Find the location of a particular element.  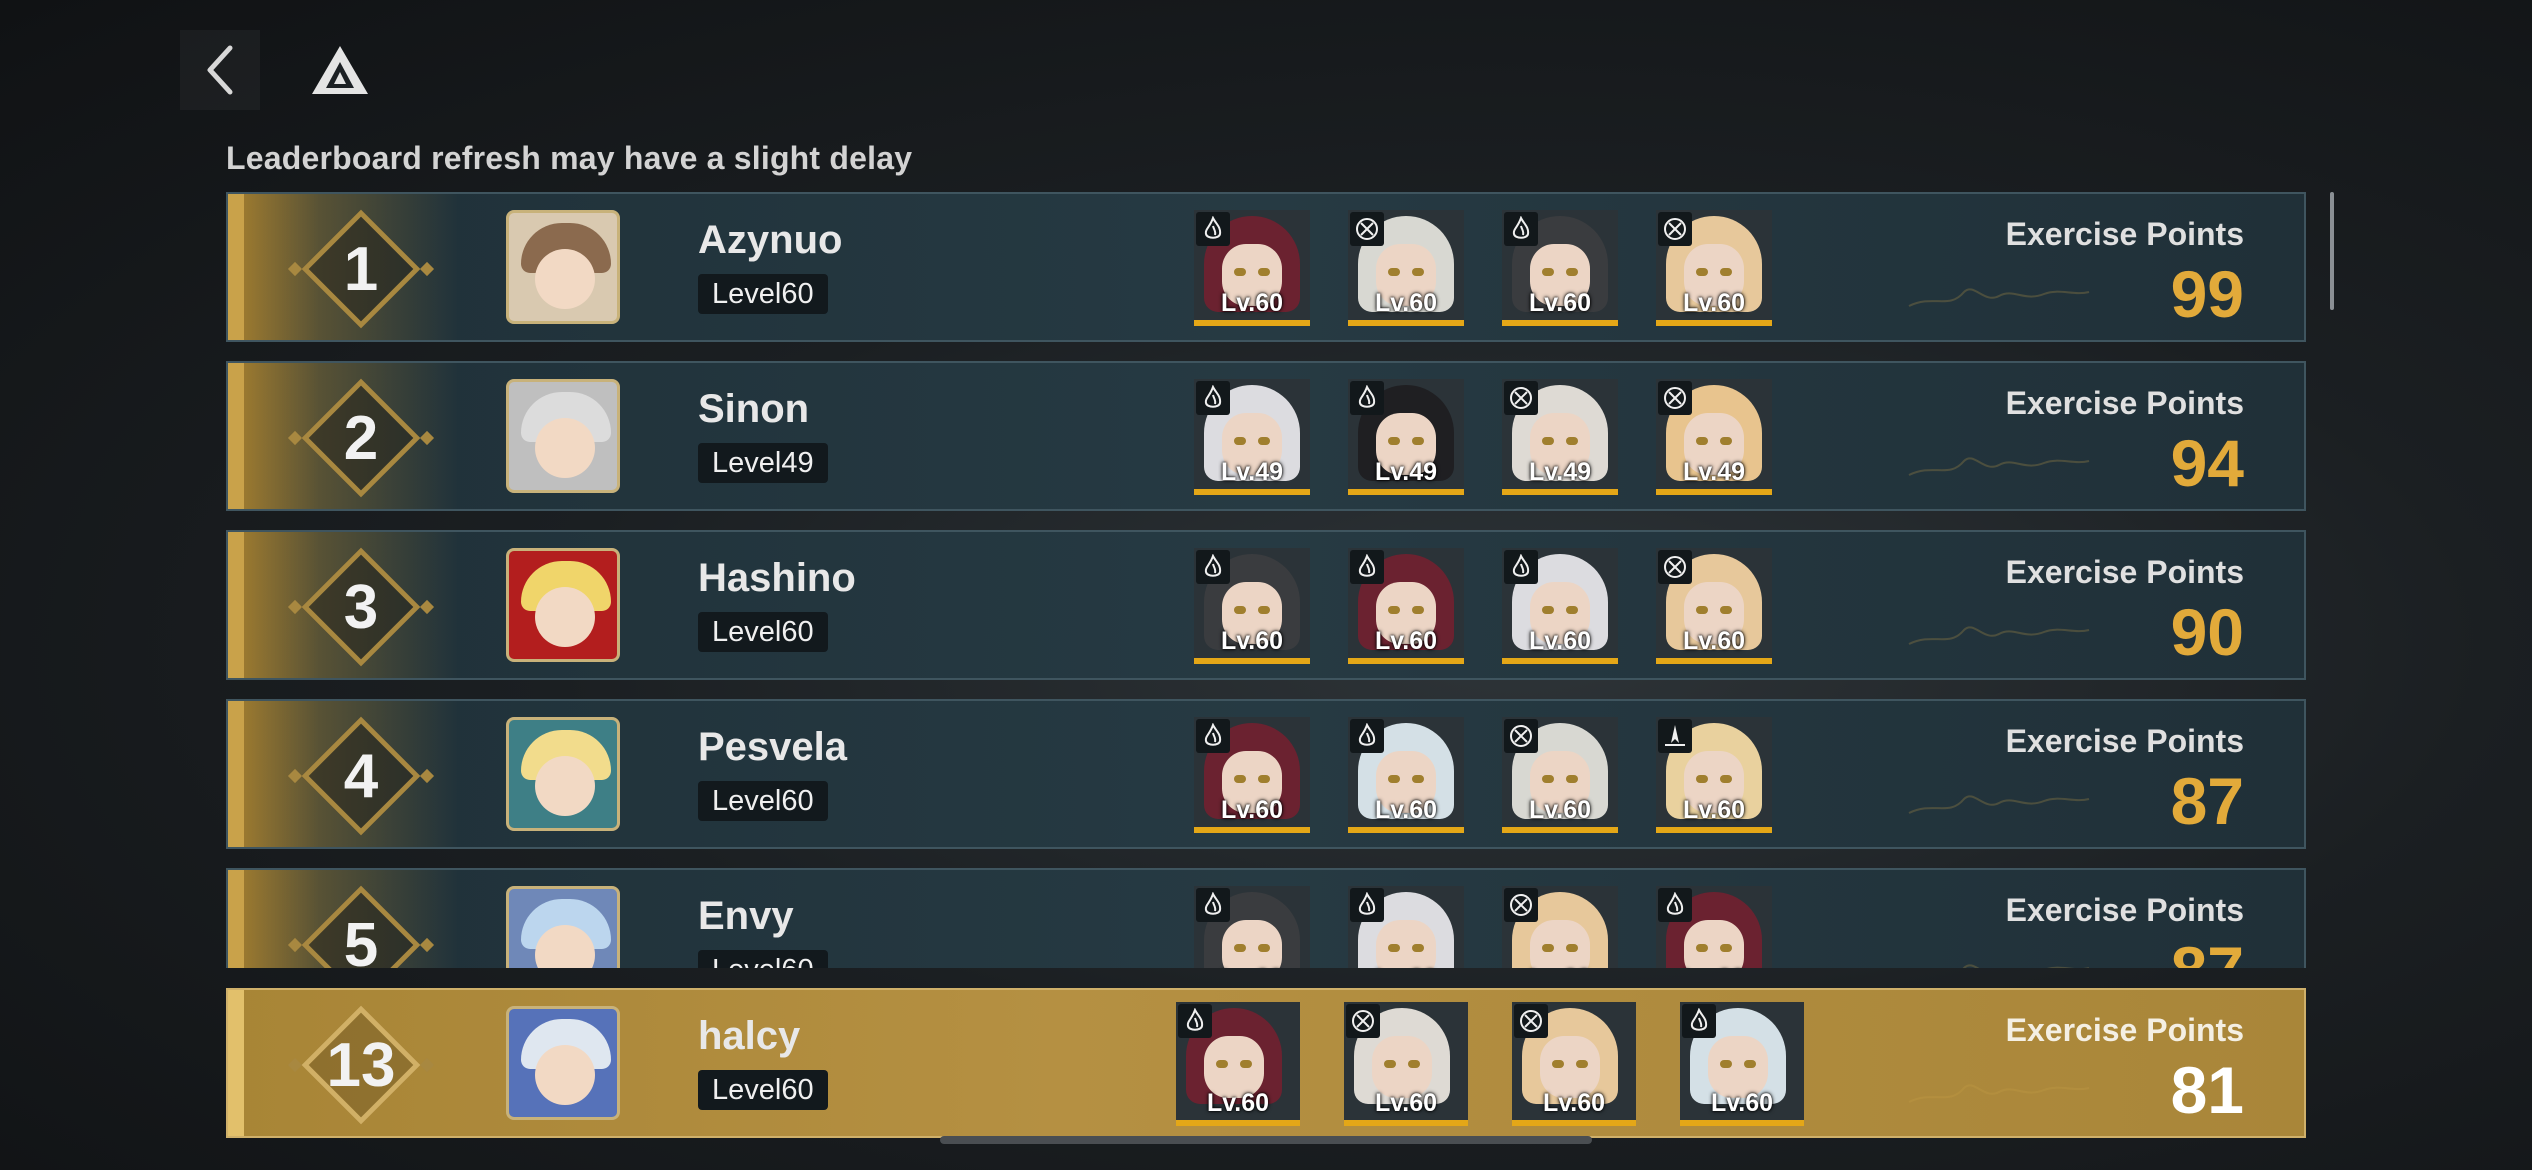

rank-number: 1 is located at coordinates (361, 269).